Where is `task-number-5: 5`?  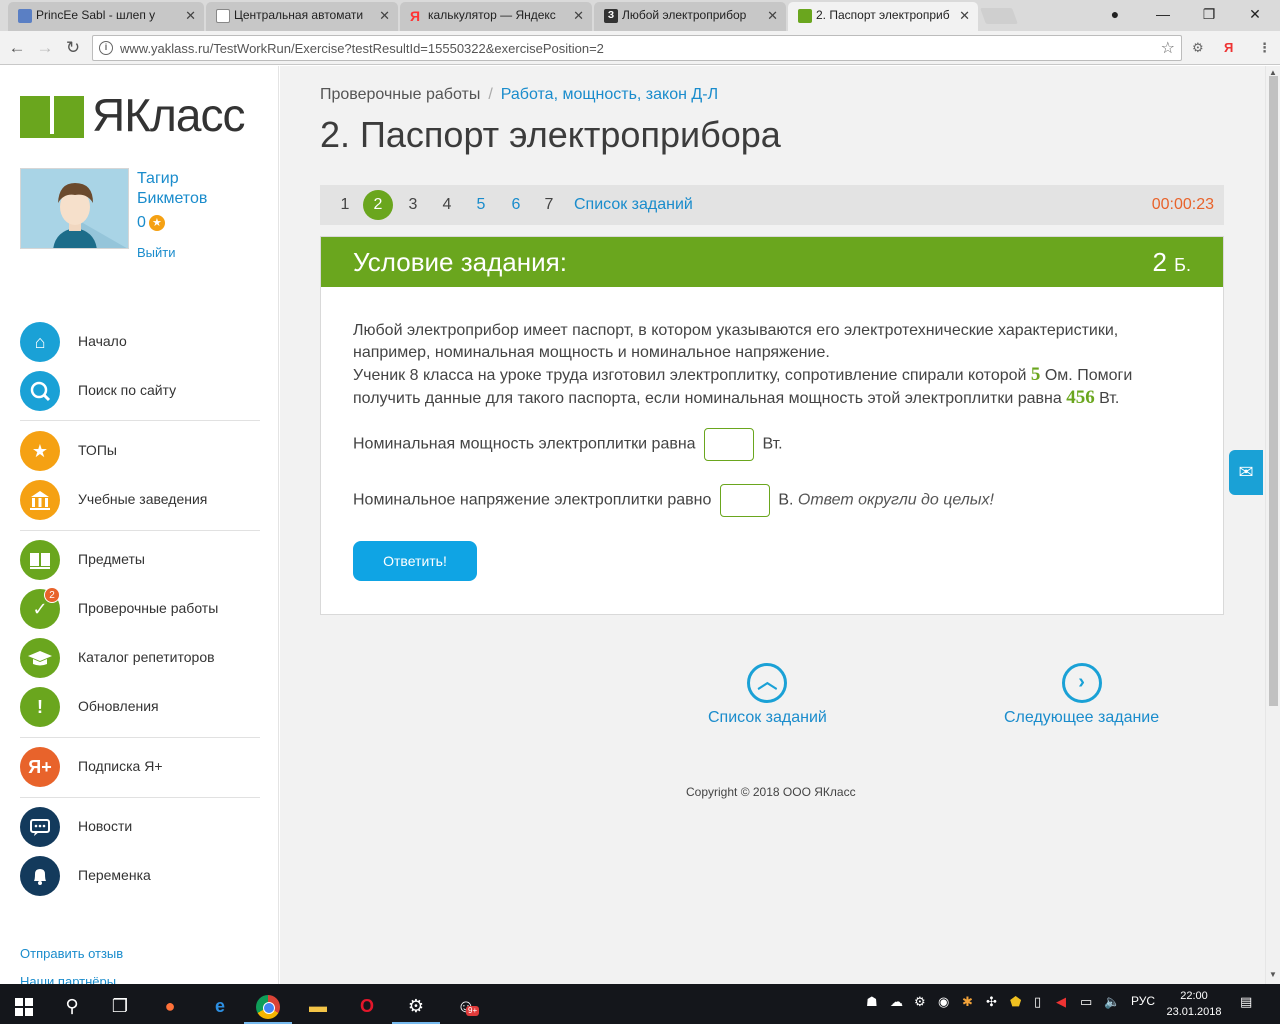 task-number-5: 5 is located at coordinates (481, 205).